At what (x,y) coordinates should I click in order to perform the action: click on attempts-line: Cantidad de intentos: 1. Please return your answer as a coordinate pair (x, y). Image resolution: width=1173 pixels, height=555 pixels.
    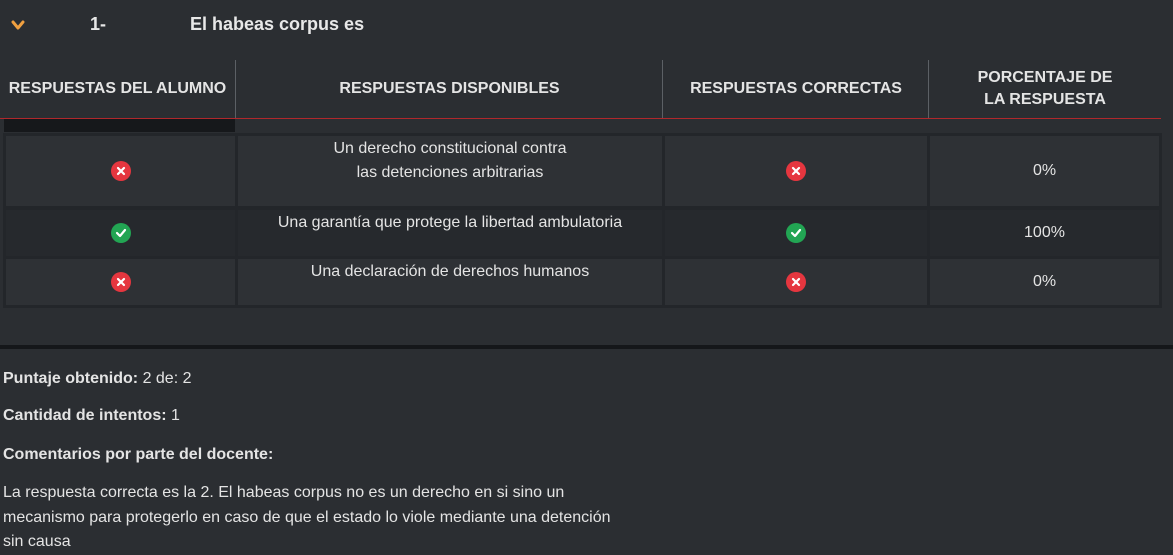
    Looking at the image, I should click on (91, 416).